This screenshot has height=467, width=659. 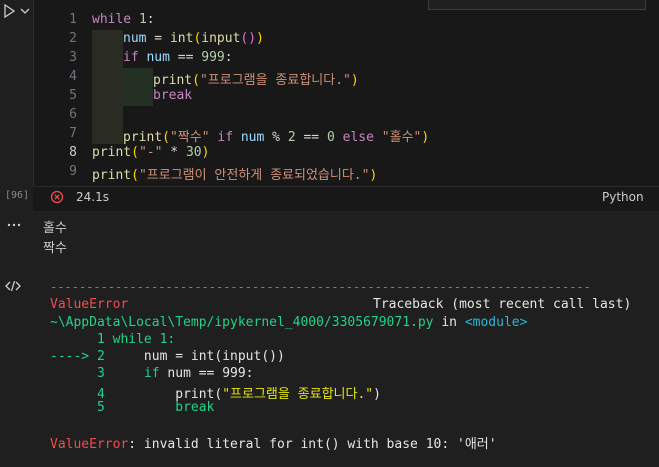 What do you see at coordinates (173, 95) in the screenshot?
I see `code-line-5: break` at bounding box center [173, 95].